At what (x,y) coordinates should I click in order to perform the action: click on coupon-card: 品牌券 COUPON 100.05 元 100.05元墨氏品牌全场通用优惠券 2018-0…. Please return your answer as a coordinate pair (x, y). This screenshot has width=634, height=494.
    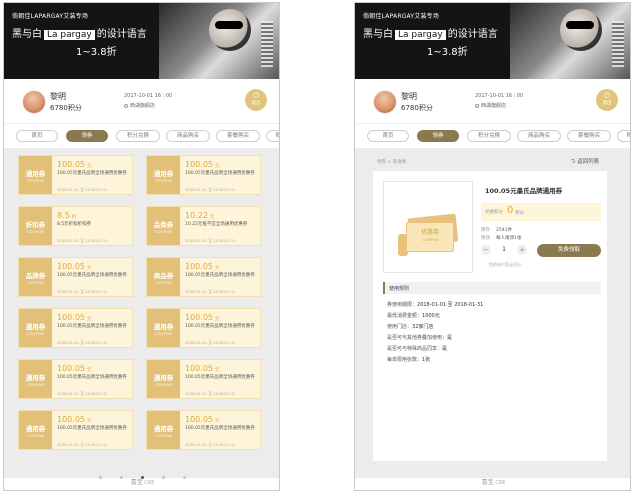
    Looking at the image, I should click on (75, 277).